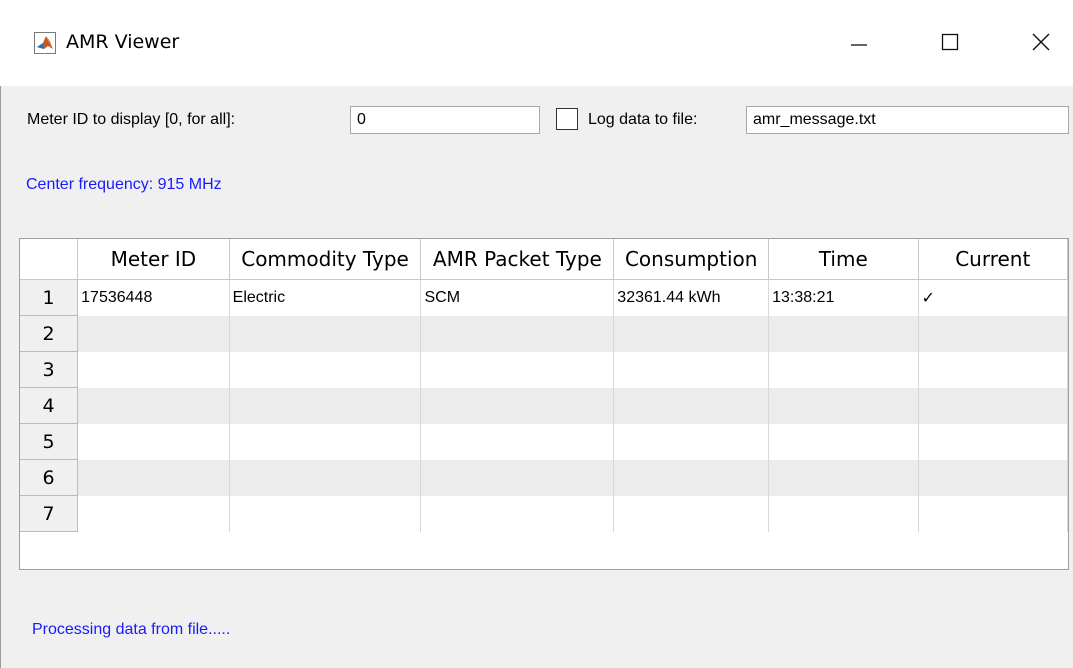 This screenshot has width=1073, height=668. I want to click on table-corner, so click(49, 259).